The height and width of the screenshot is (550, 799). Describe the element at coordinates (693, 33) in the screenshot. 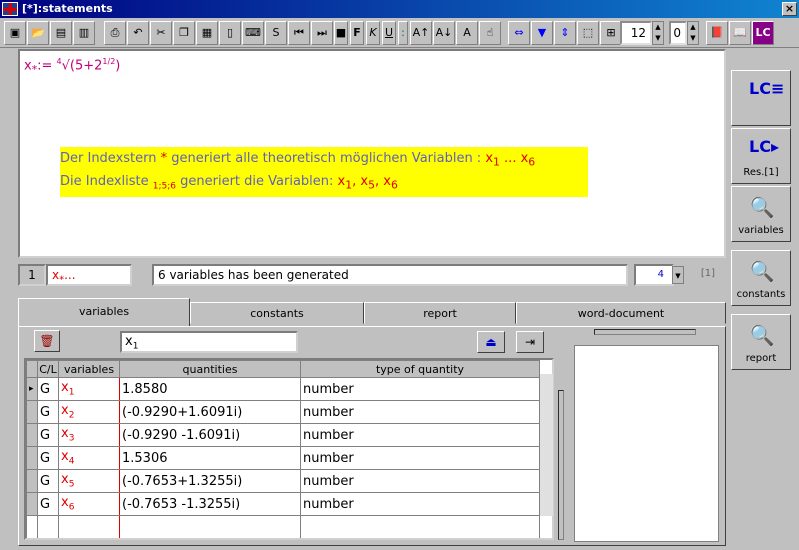

I see `digits-spinner: ▲ ▼` at that location.